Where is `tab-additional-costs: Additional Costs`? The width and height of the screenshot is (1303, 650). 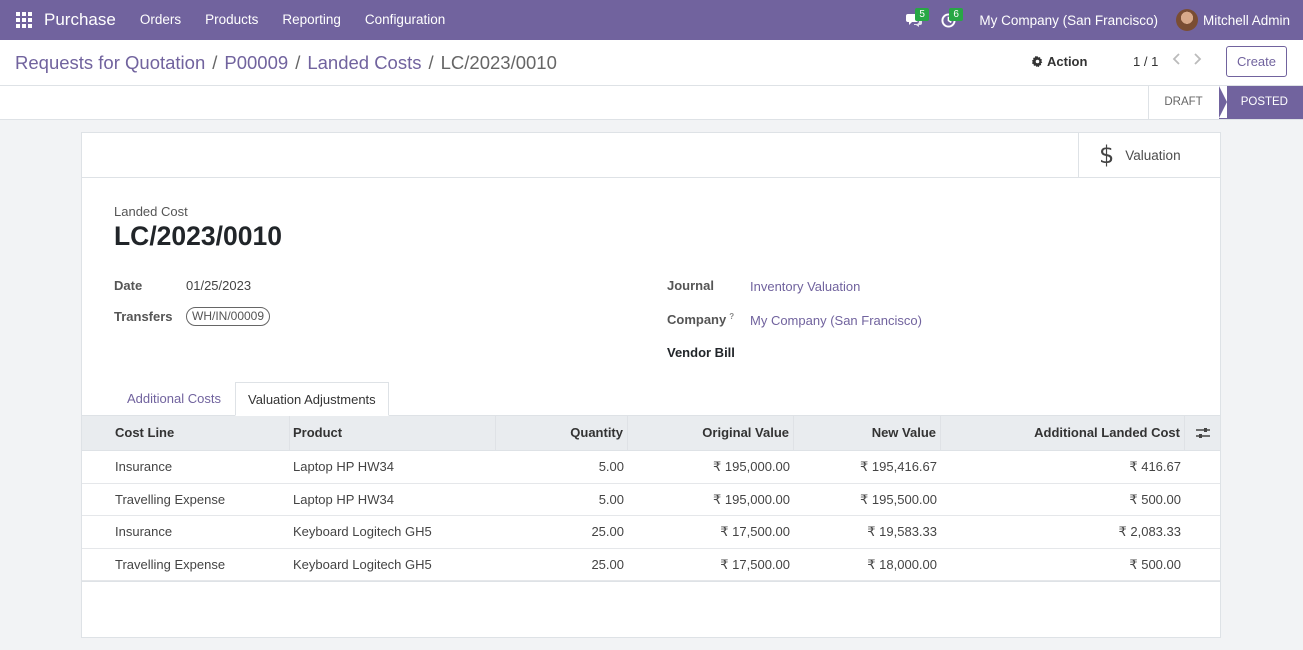 tab-additional-costs: Additional Costs is located at coordinates (174, 399).